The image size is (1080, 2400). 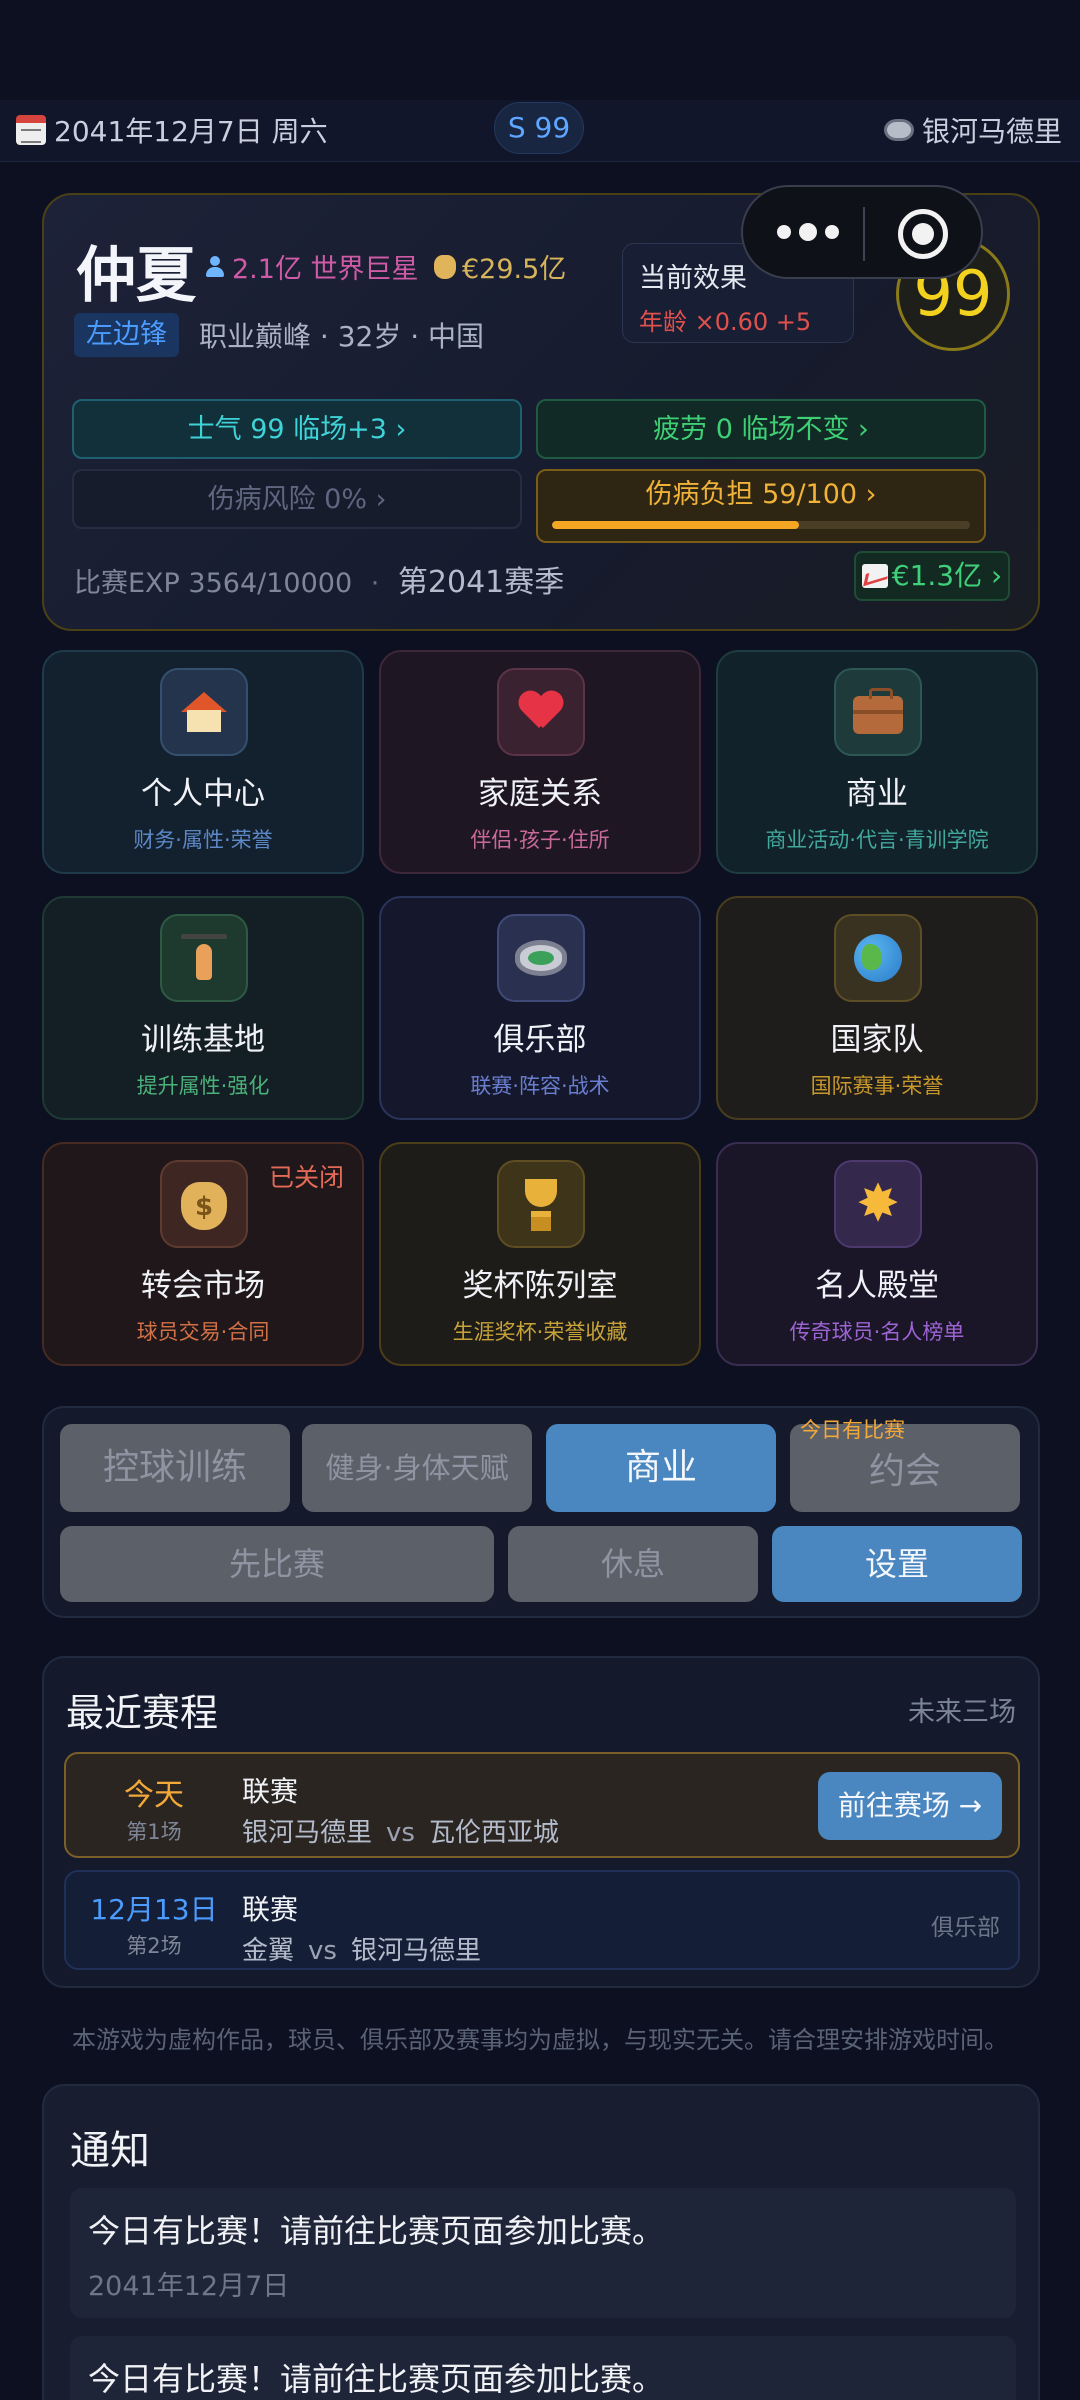 I want to click on current-club-name: 银河马德里, so click(x=991, y=131).